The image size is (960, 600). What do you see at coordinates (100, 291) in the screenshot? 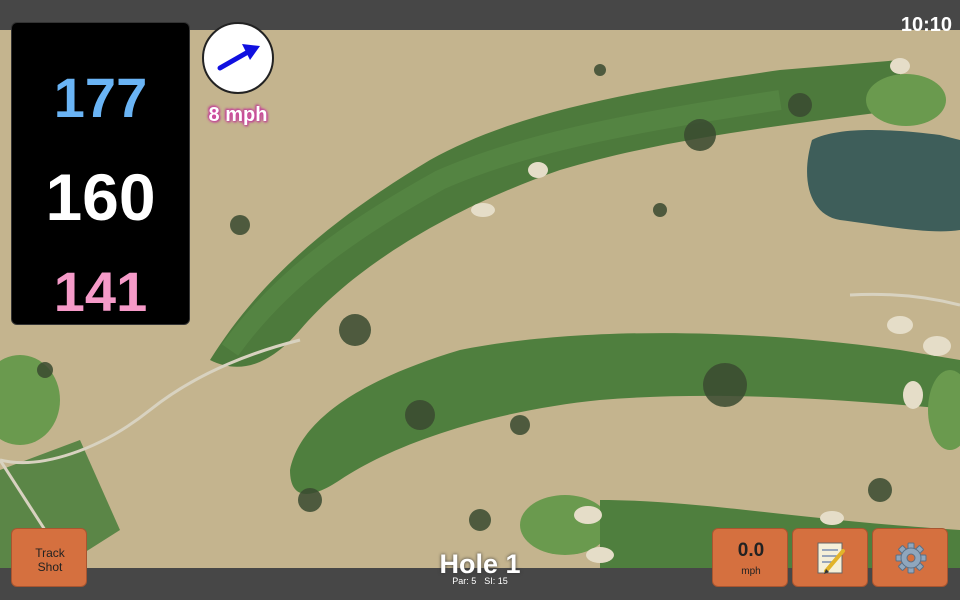
I see `front-yardage: 141` at bounding box center [100, 291].